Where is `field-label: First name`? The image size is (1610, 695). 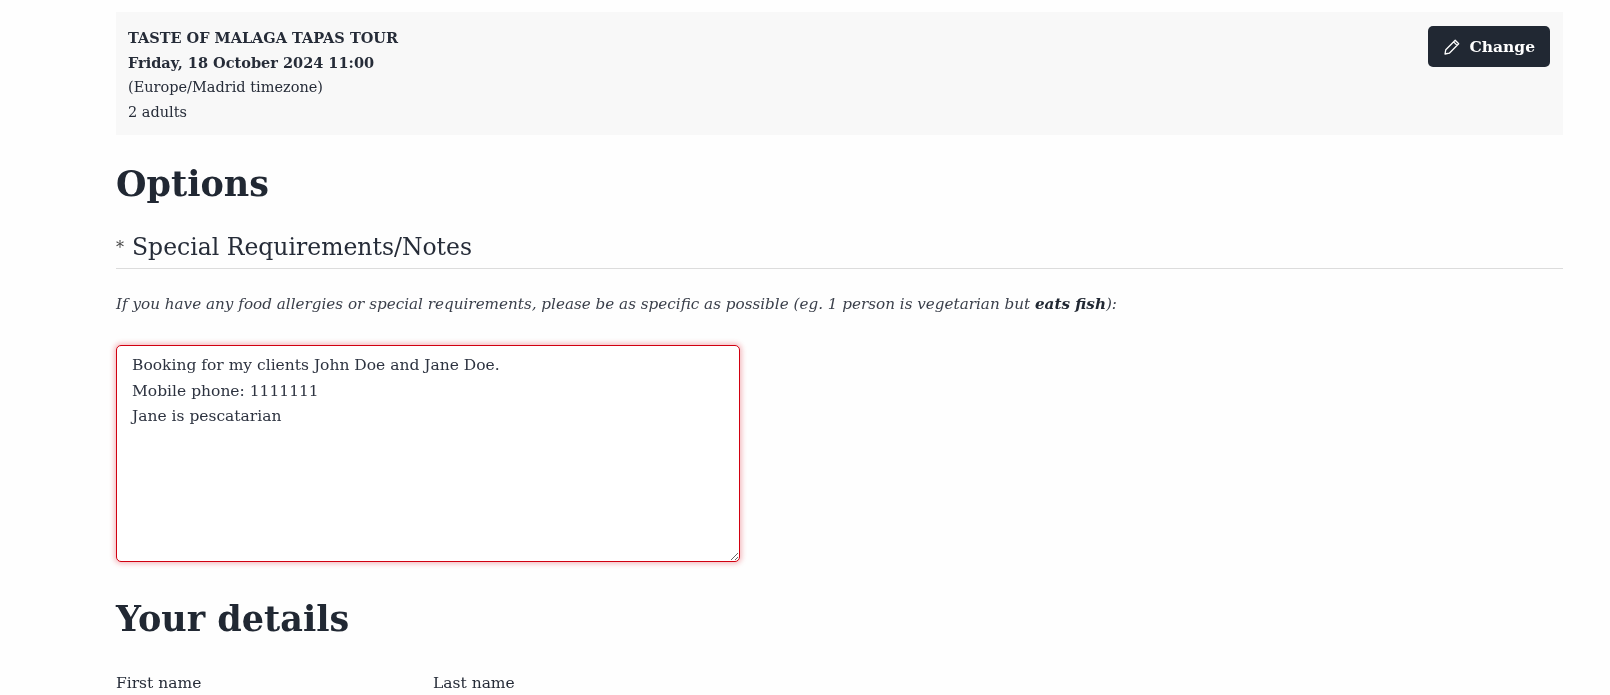 field-label: First name is located at coordinates (159, 683).